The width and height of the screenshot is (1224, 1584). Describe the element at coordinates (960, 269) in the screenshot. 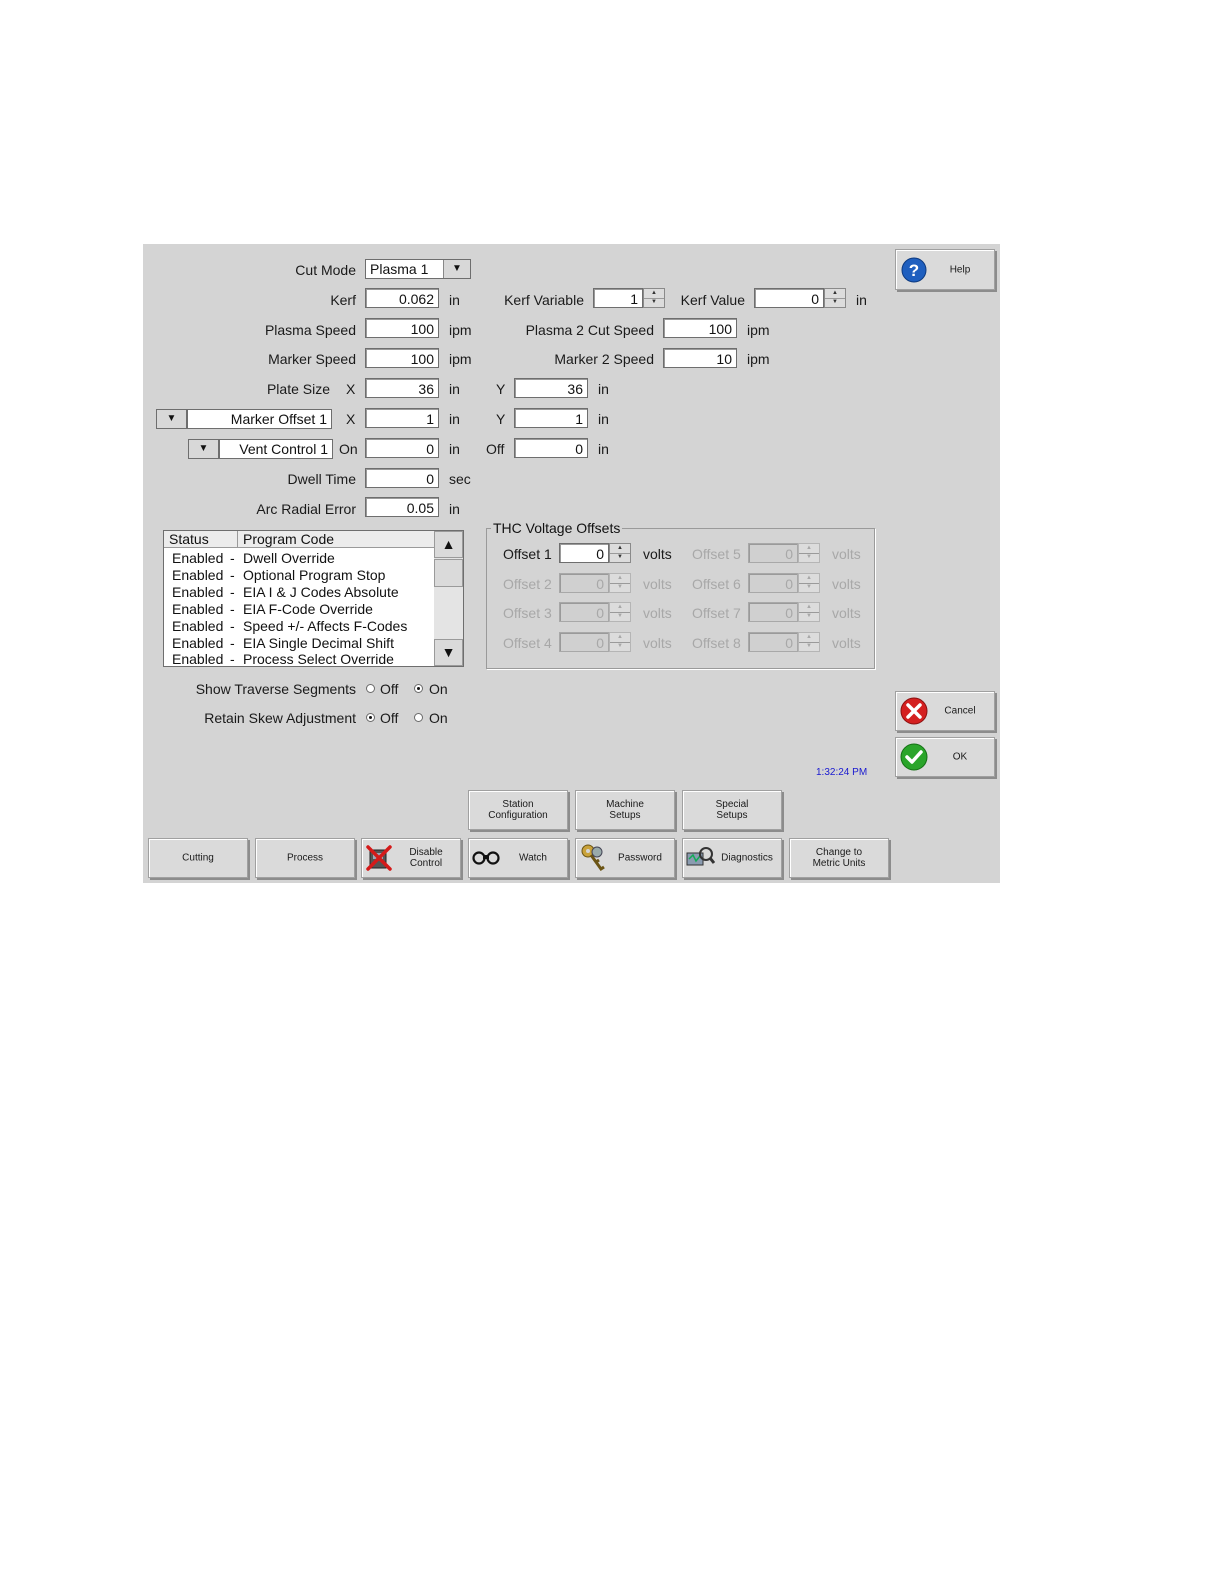

I see `help-label: Help` at that location.